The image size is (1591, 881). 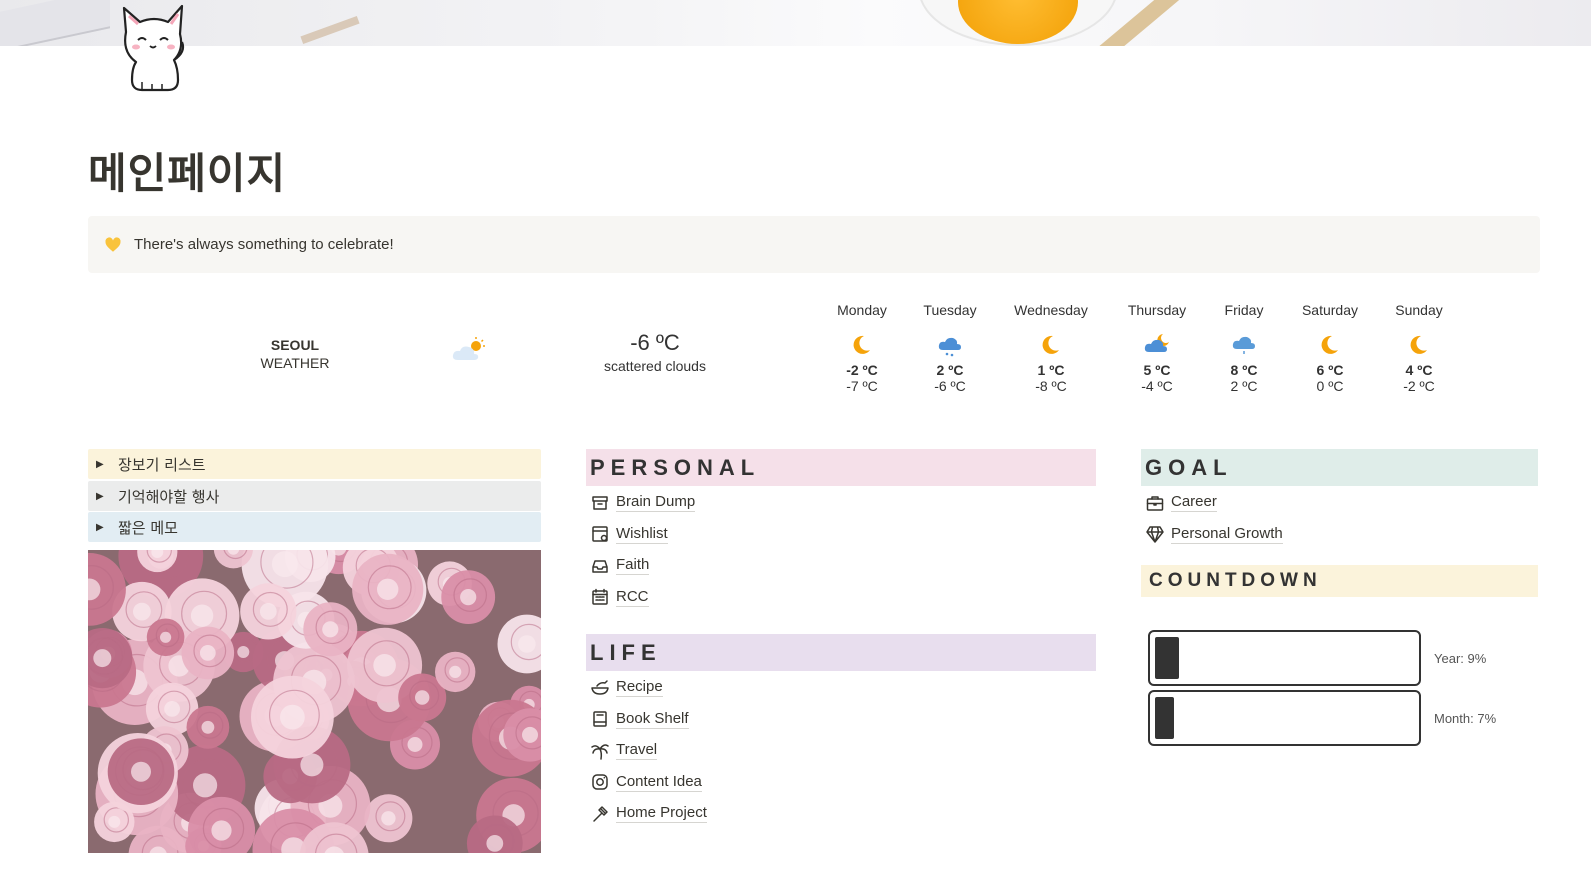 I want to click on link-label: Content Idea, so click(x=659, y=782).